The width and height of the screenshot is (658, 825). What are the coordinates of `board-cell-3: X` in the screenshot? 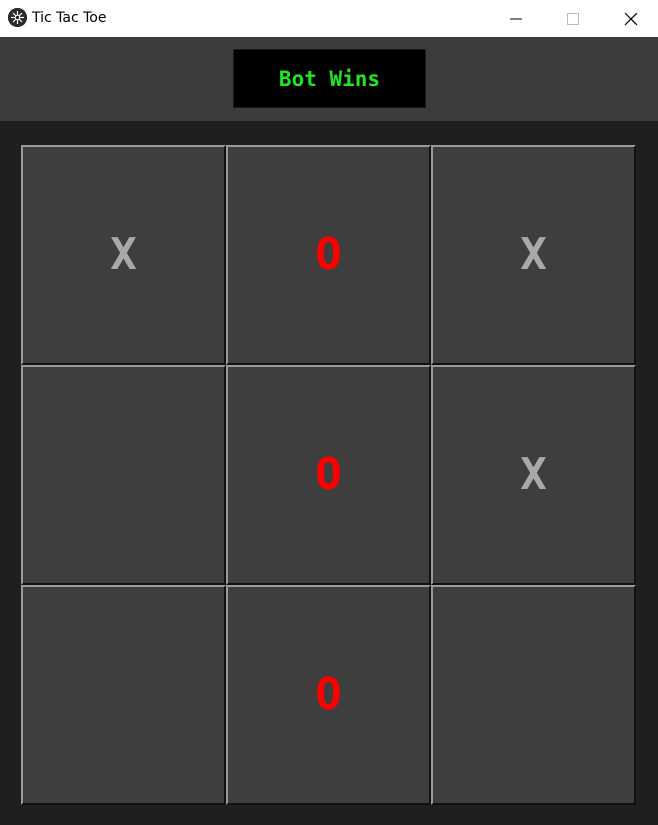 It's located at (533, 255).